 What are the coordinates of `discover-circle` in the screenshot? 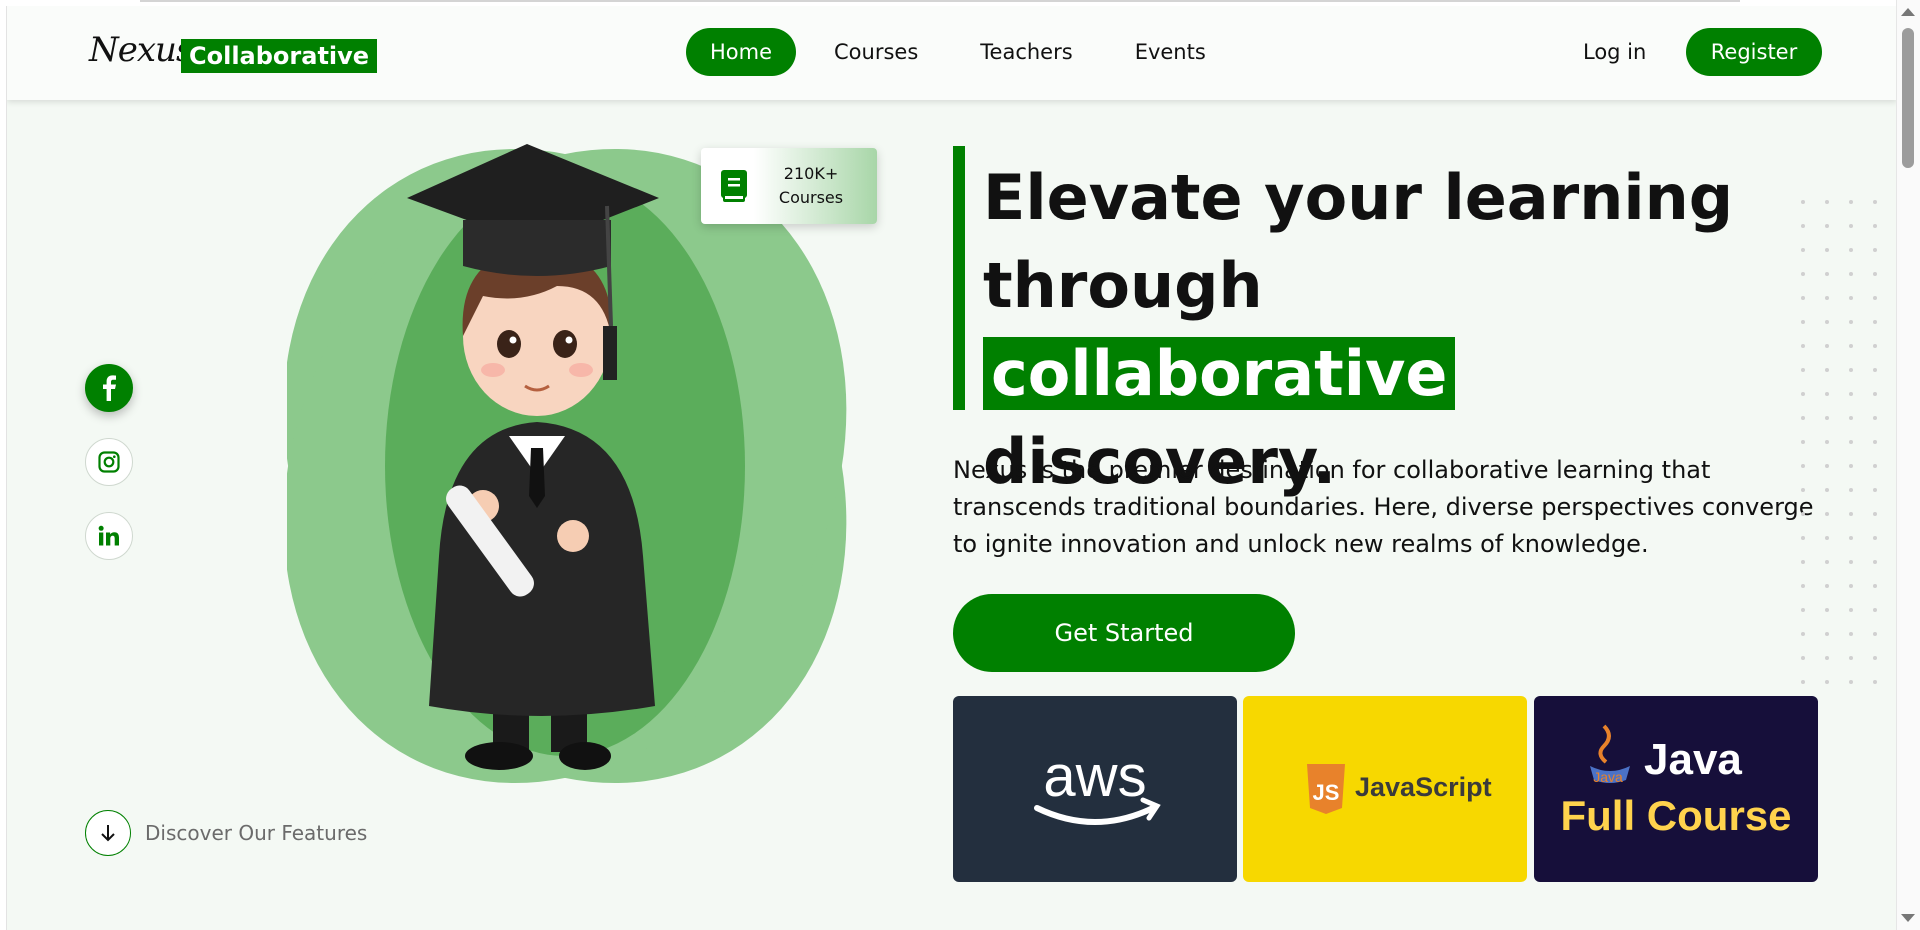 It's located at (108, 833).